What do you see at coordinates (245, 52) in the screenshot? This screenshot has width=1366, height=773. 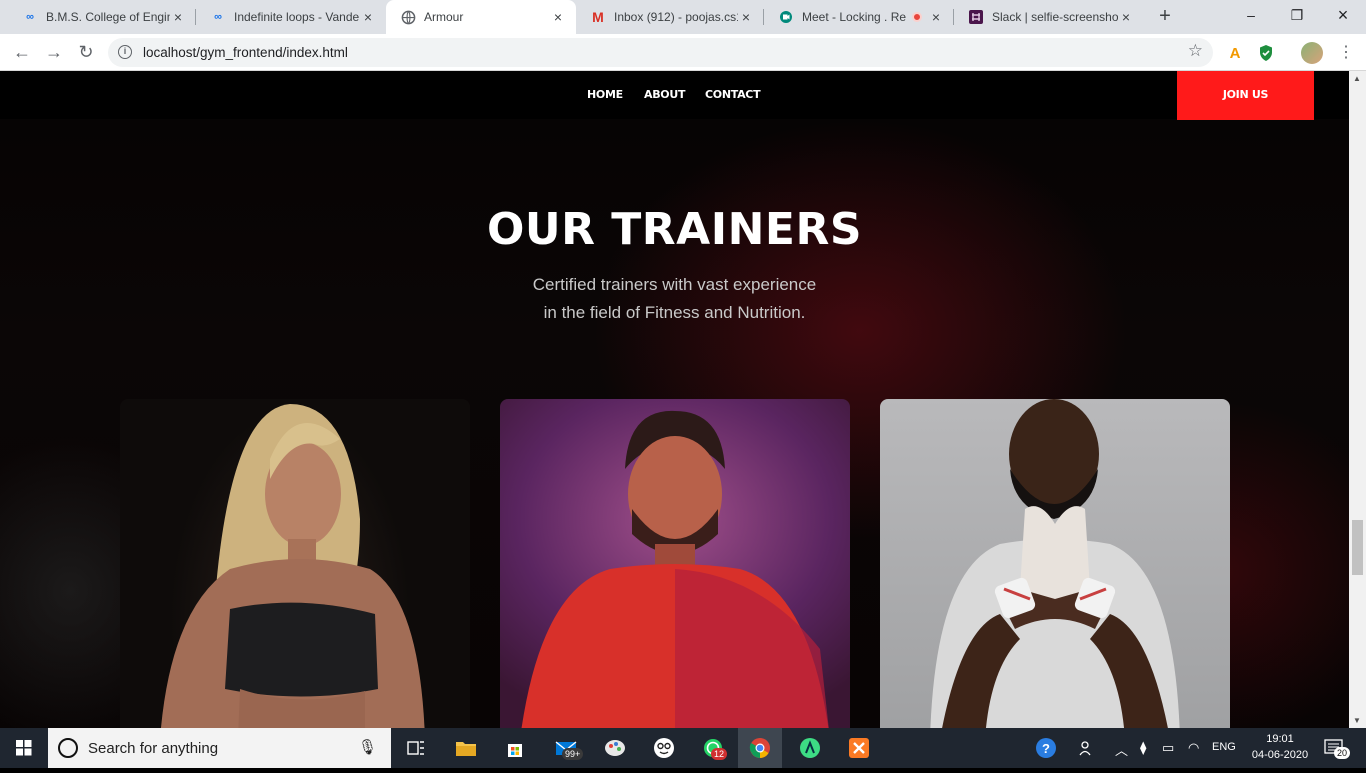 I see `url-text: localhost/gym_frontend/index.html` at bounding box center [245, 52].